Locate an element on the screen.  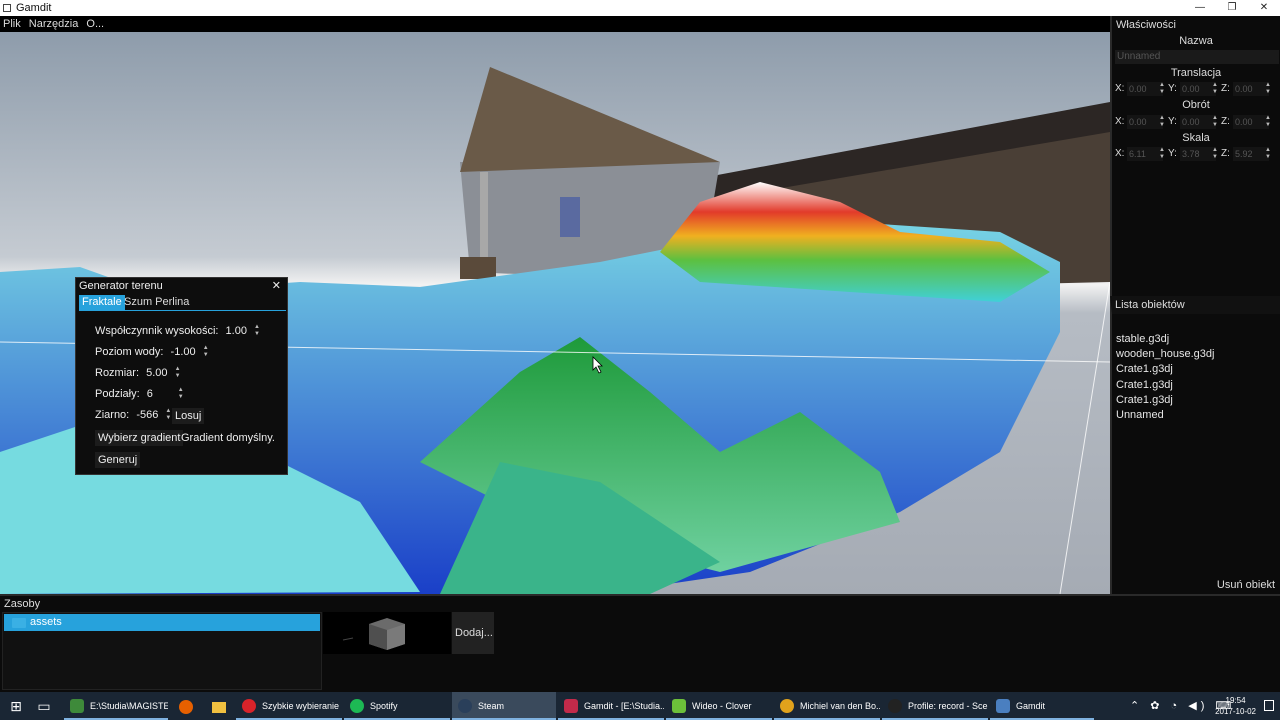
list-item: stable.g3dj is located at coordinates (1165, 339).